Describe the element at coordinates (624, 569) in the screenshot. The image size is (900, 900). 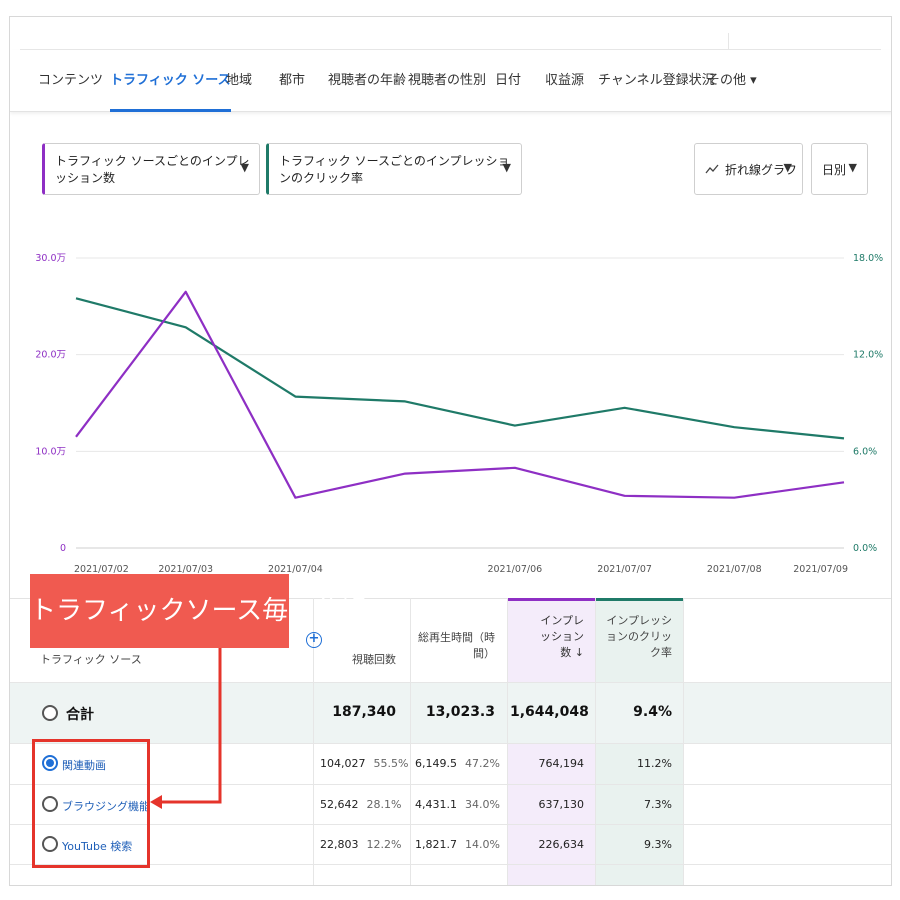
I see `x-axis-tick-label: 2021/07/07` at that location.